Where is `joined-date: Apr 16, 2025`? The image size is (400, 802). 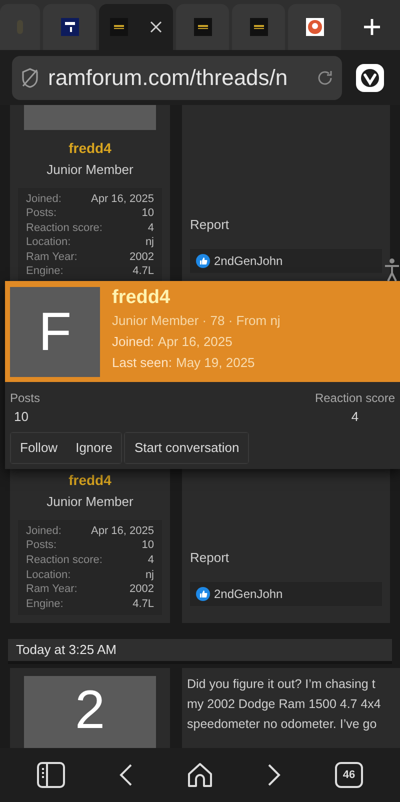
joined-date: Apr 16, 2025 is located at coordinates (195, 342).